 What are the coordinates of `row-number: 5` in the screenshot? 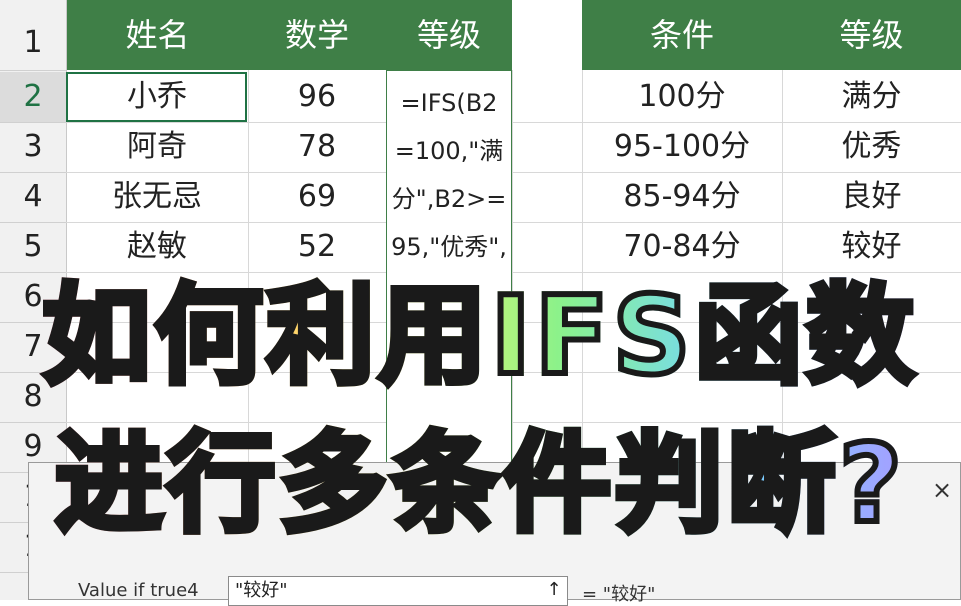 It's located at (33, 247).